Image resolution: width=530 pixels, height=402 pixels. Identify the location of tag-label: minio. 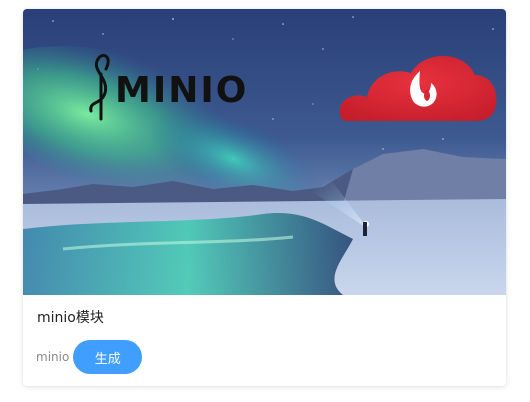
(53, 357).